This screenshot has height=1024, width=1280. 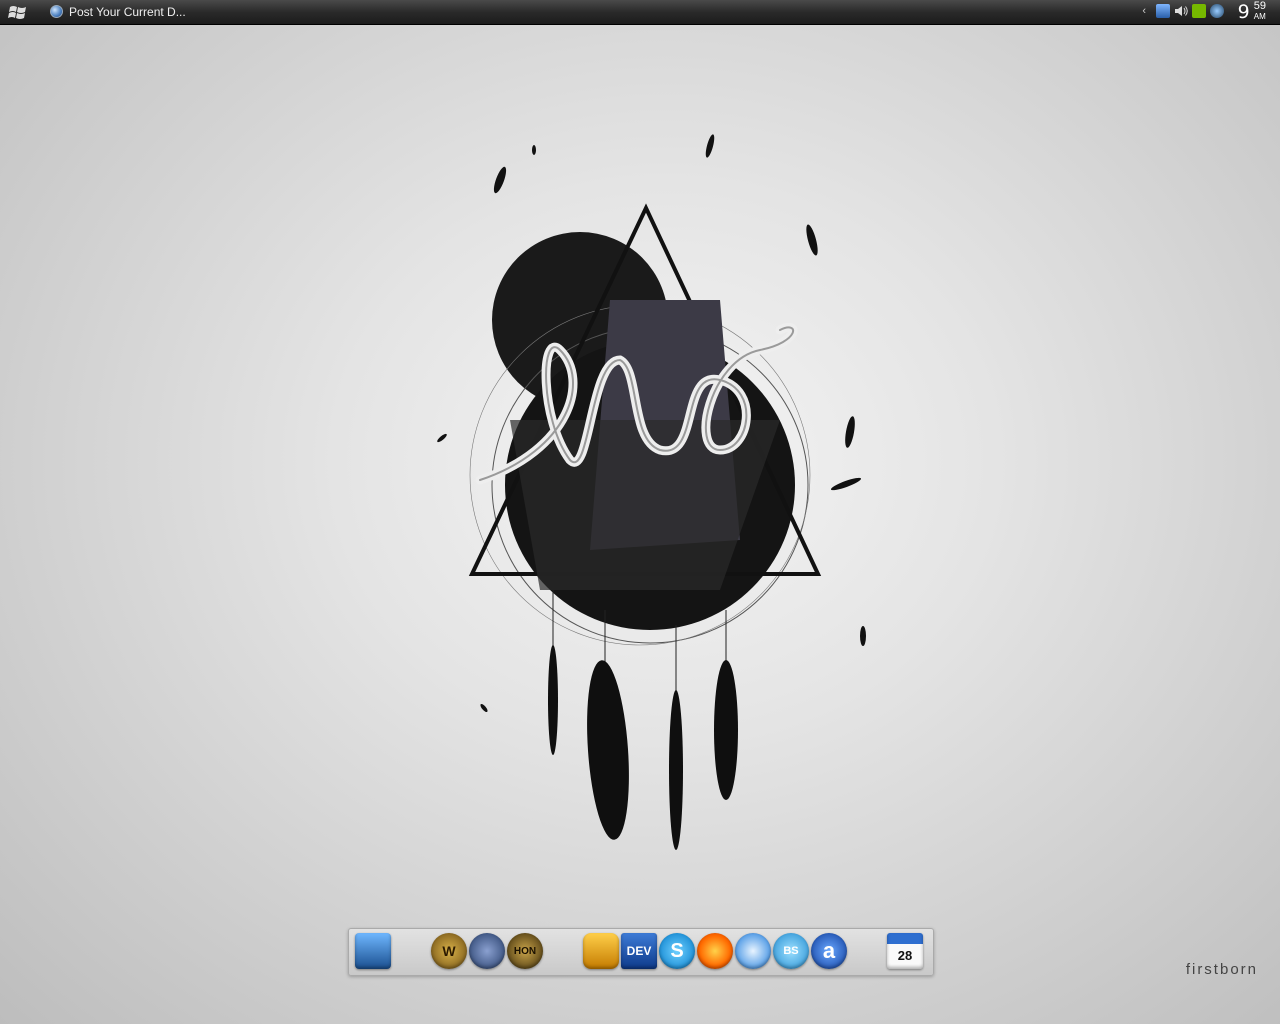 I want to click on wallpaper-brand-text: firstborn, so click(x=1221, y=969).